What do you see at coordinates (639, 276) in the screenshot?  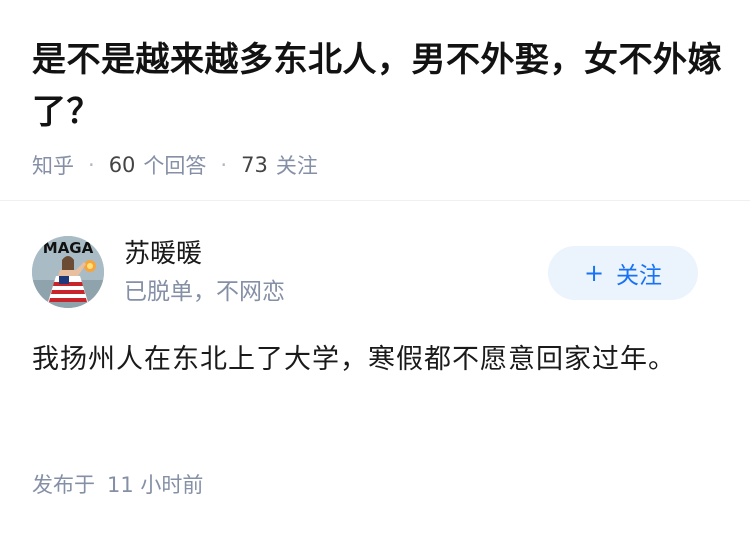 I see `follow-button-label: 关注` at bounding box center [639, 276].